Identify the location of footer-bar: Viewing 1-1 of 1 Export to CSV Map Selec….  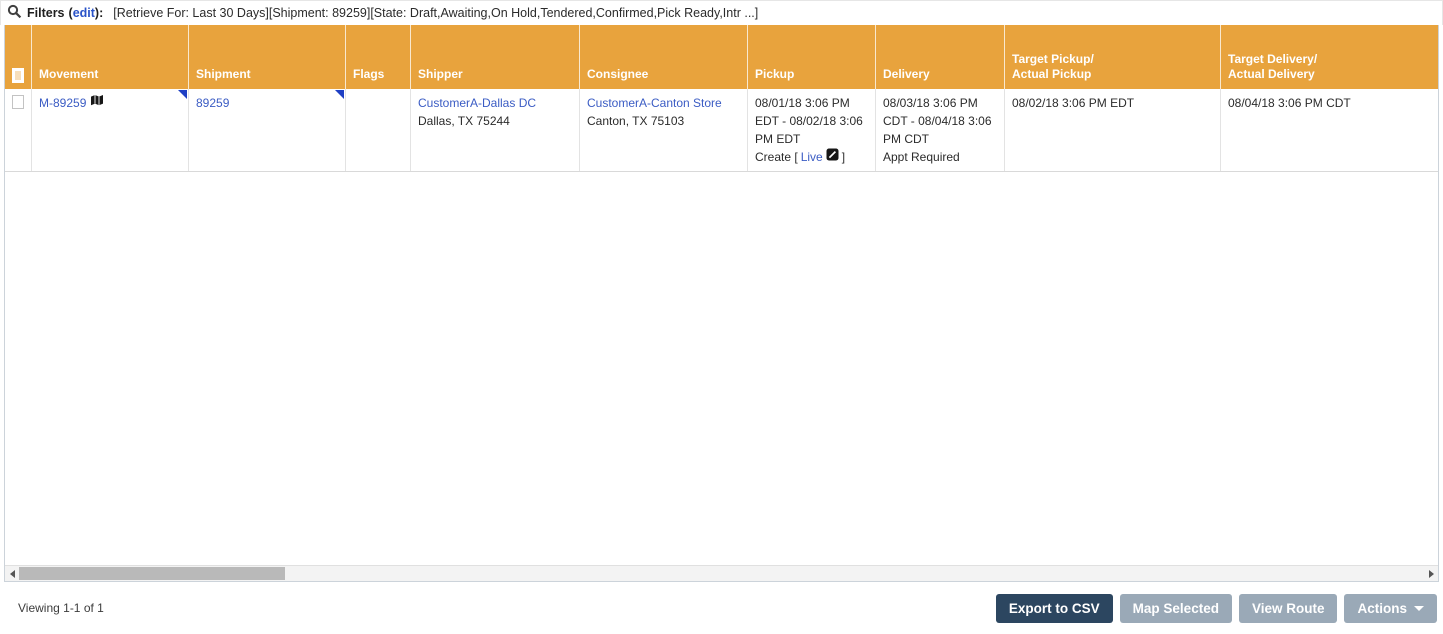
(721, 608).